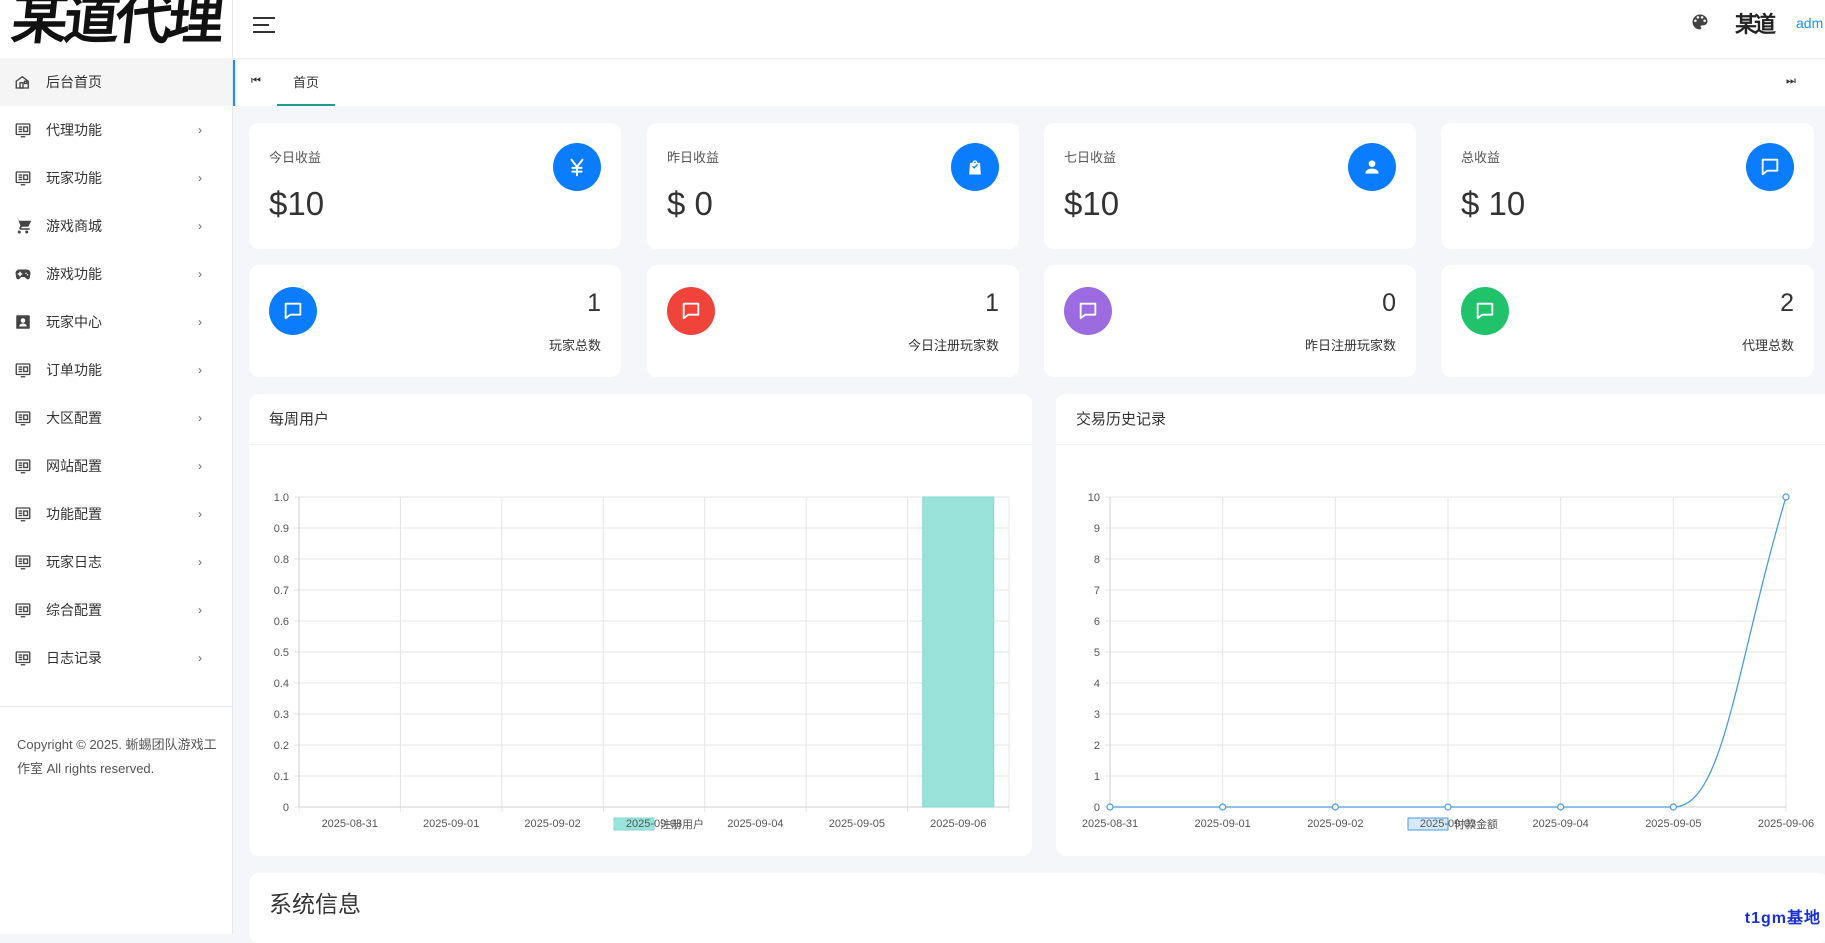 Image resolution: width=1825 pixels, height=943 pixels. I want to click on sidebar-item-11: 综合配置›, so click(116, 610).